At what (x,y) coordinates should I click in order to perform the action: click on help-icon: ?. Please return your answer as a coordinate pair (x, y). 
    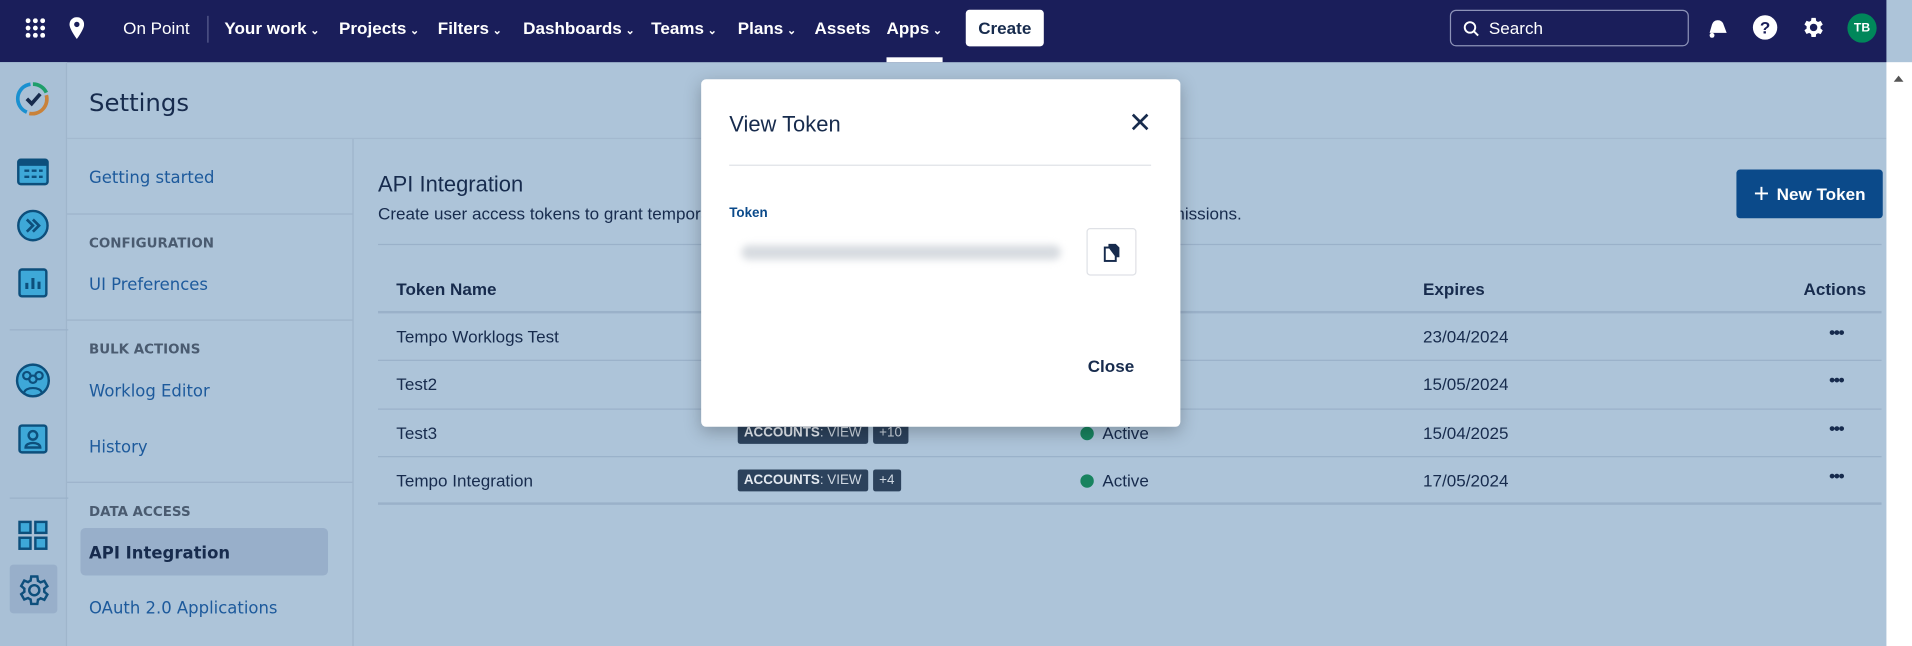
    Looking at the image, I should click on (1765, 28).